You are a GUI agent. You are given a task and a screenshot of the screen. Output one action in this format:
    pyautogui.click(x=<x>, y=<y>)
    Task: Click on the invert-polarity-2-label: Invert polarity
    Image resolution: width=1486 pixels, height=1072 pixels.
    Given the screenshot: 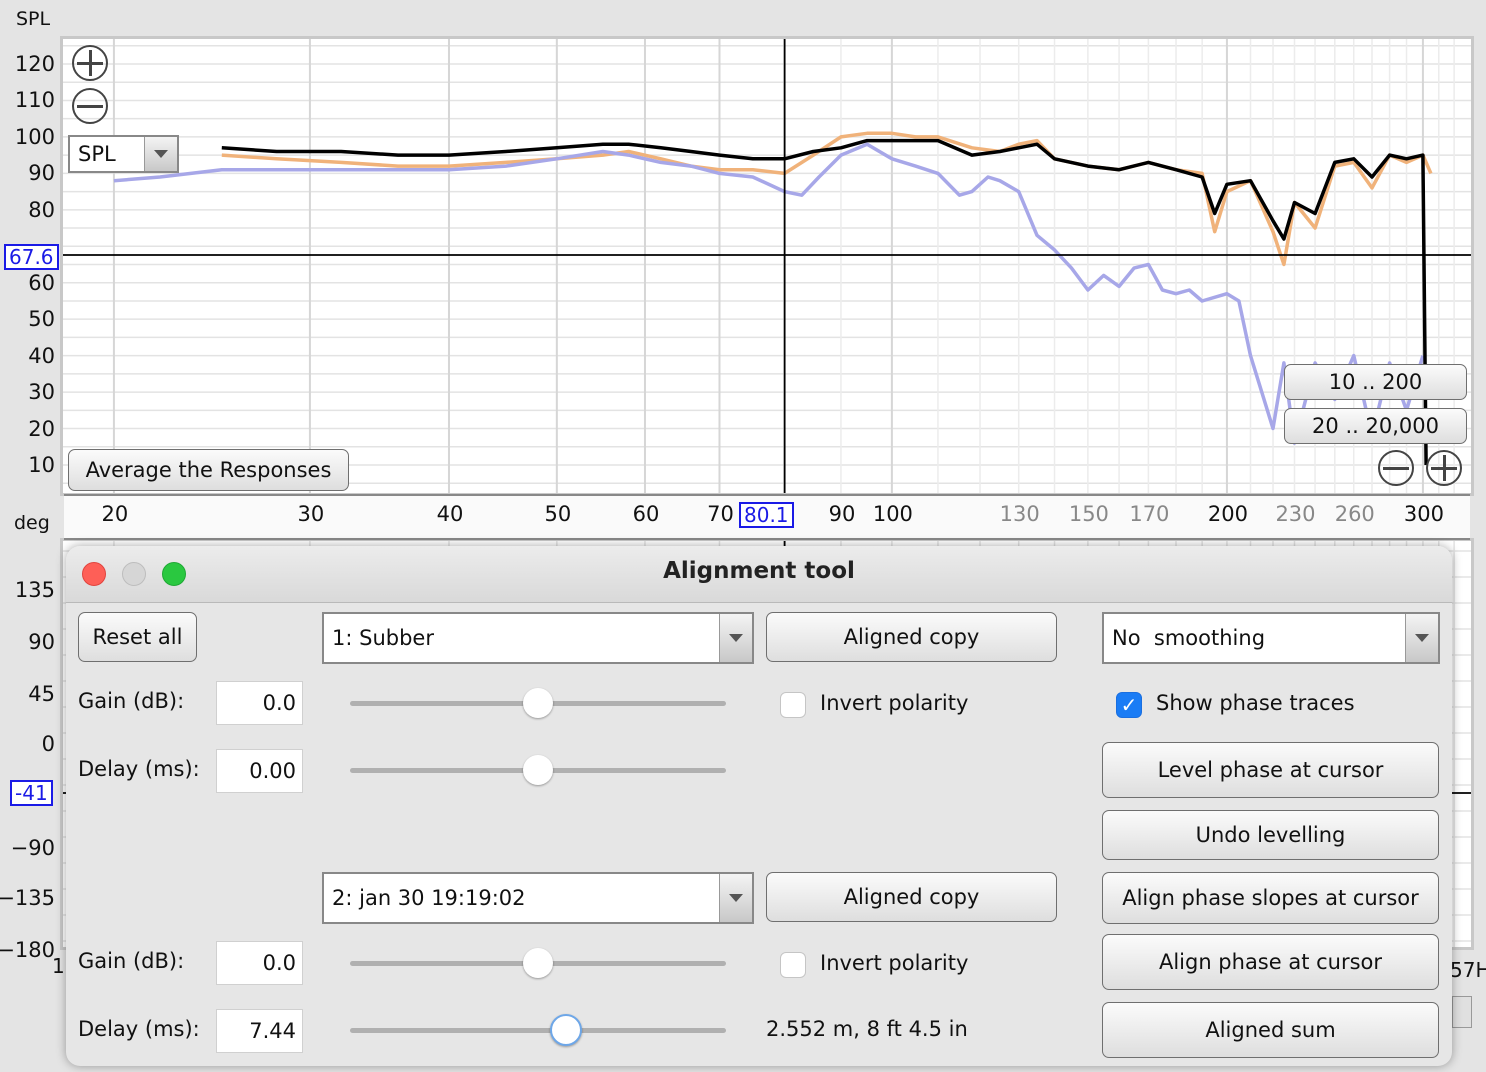 What is the action you would take?
    pyautogui.click(x=894, y=963)
    